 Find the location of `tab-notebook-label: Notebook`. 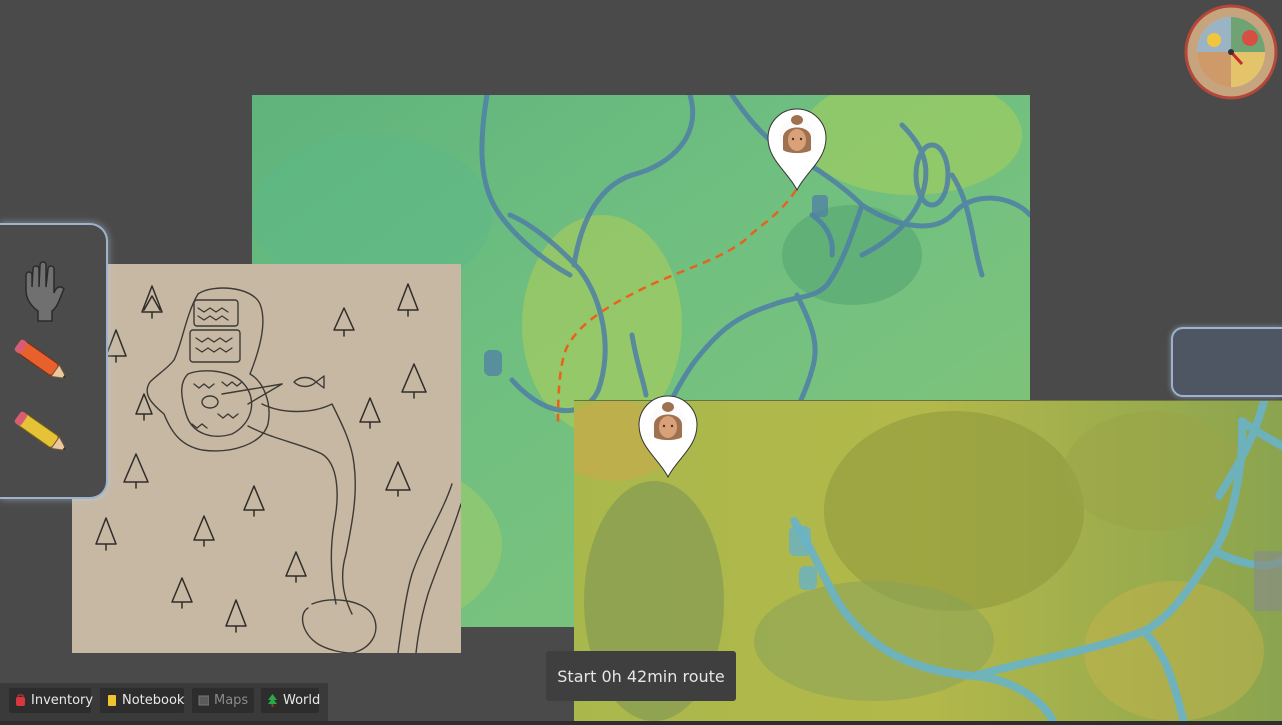

tab-notebook-label: Notebook is located at coordinates (153, 700).